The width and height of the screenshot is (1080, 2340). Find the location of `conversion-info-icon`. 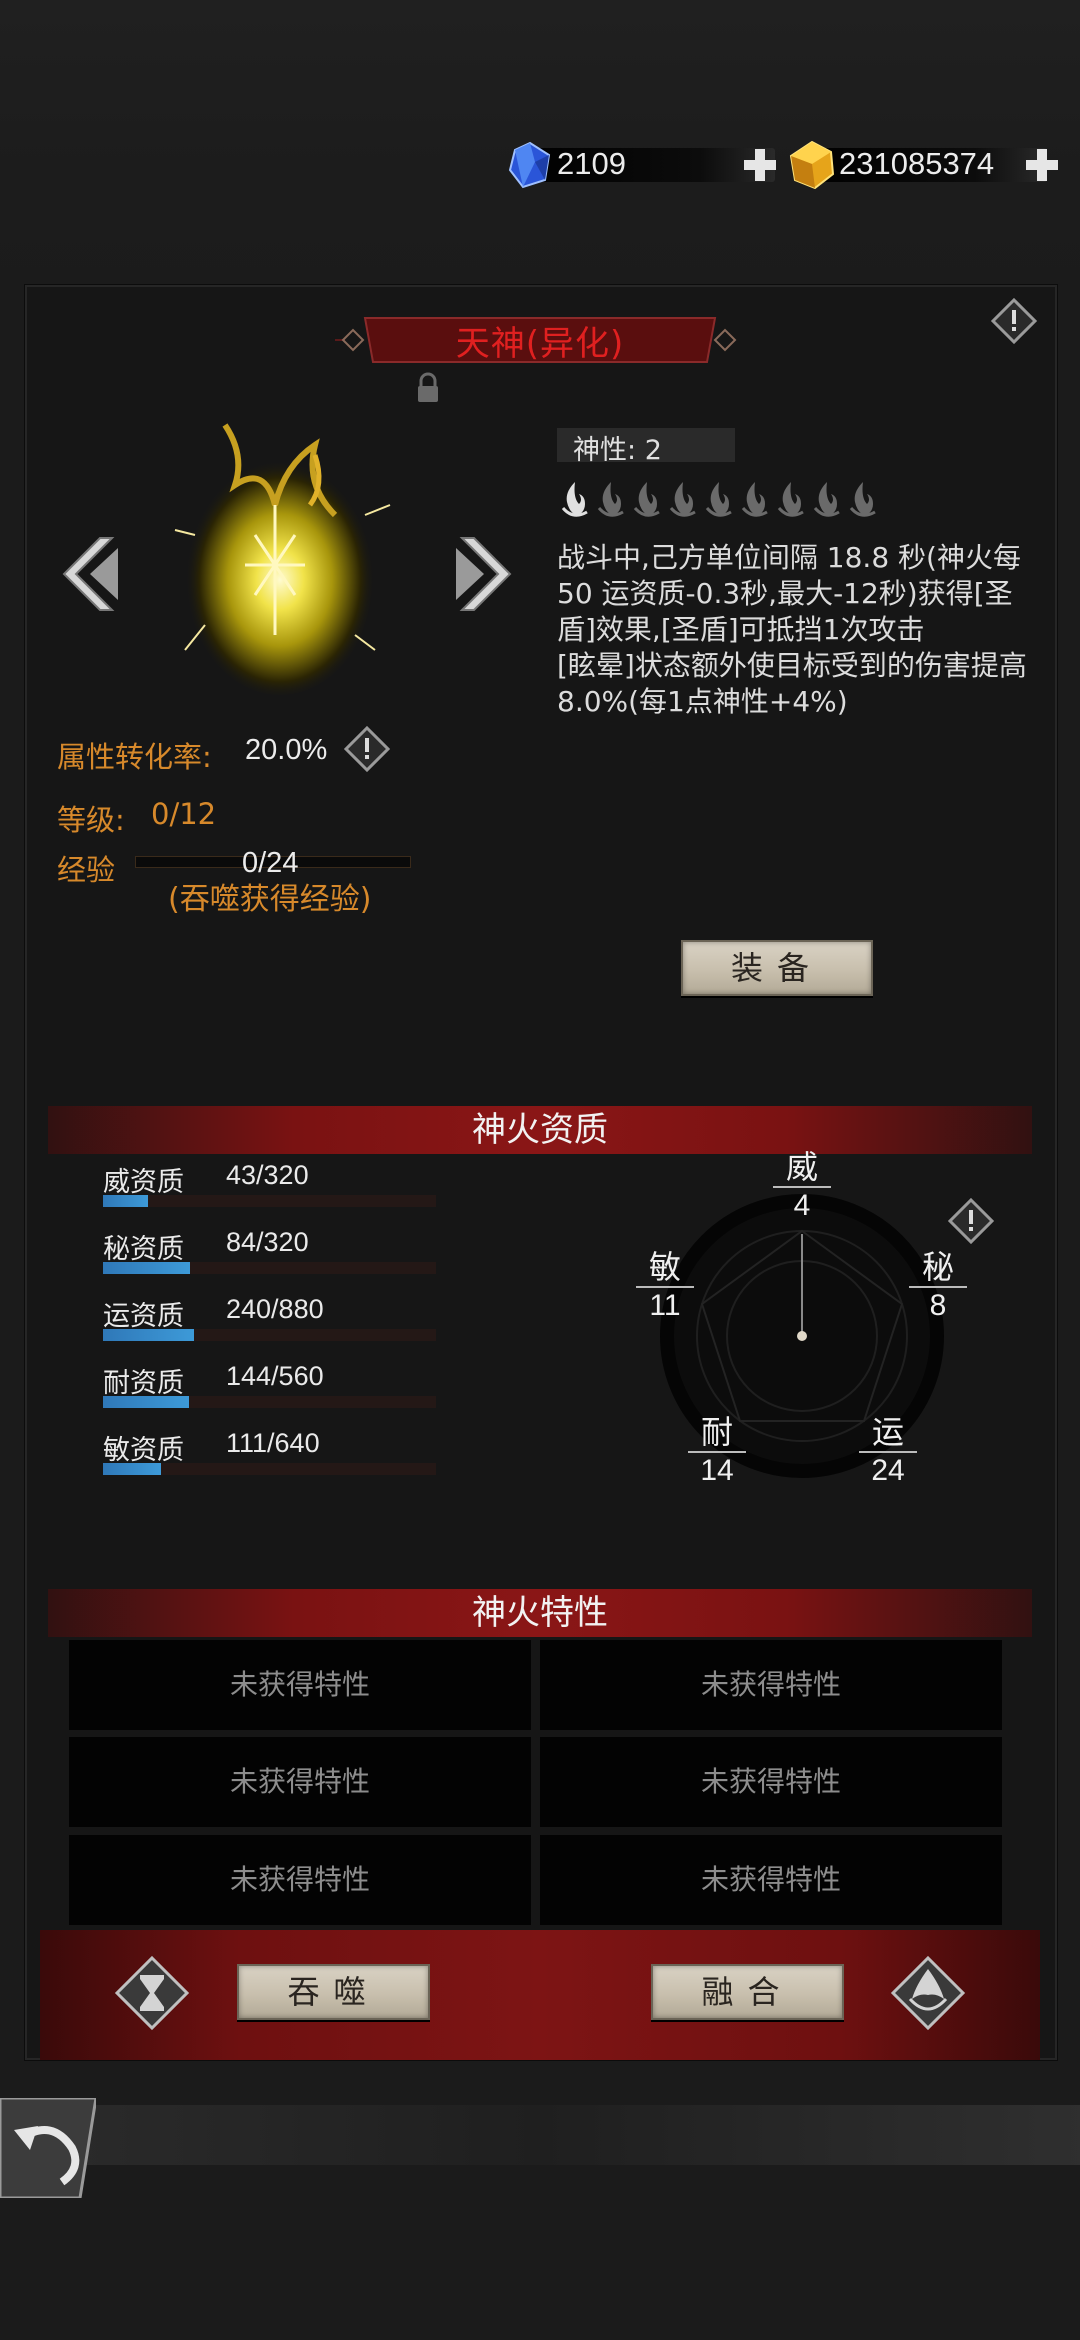

conversion-info-icon is located at coordinates (367, 749).